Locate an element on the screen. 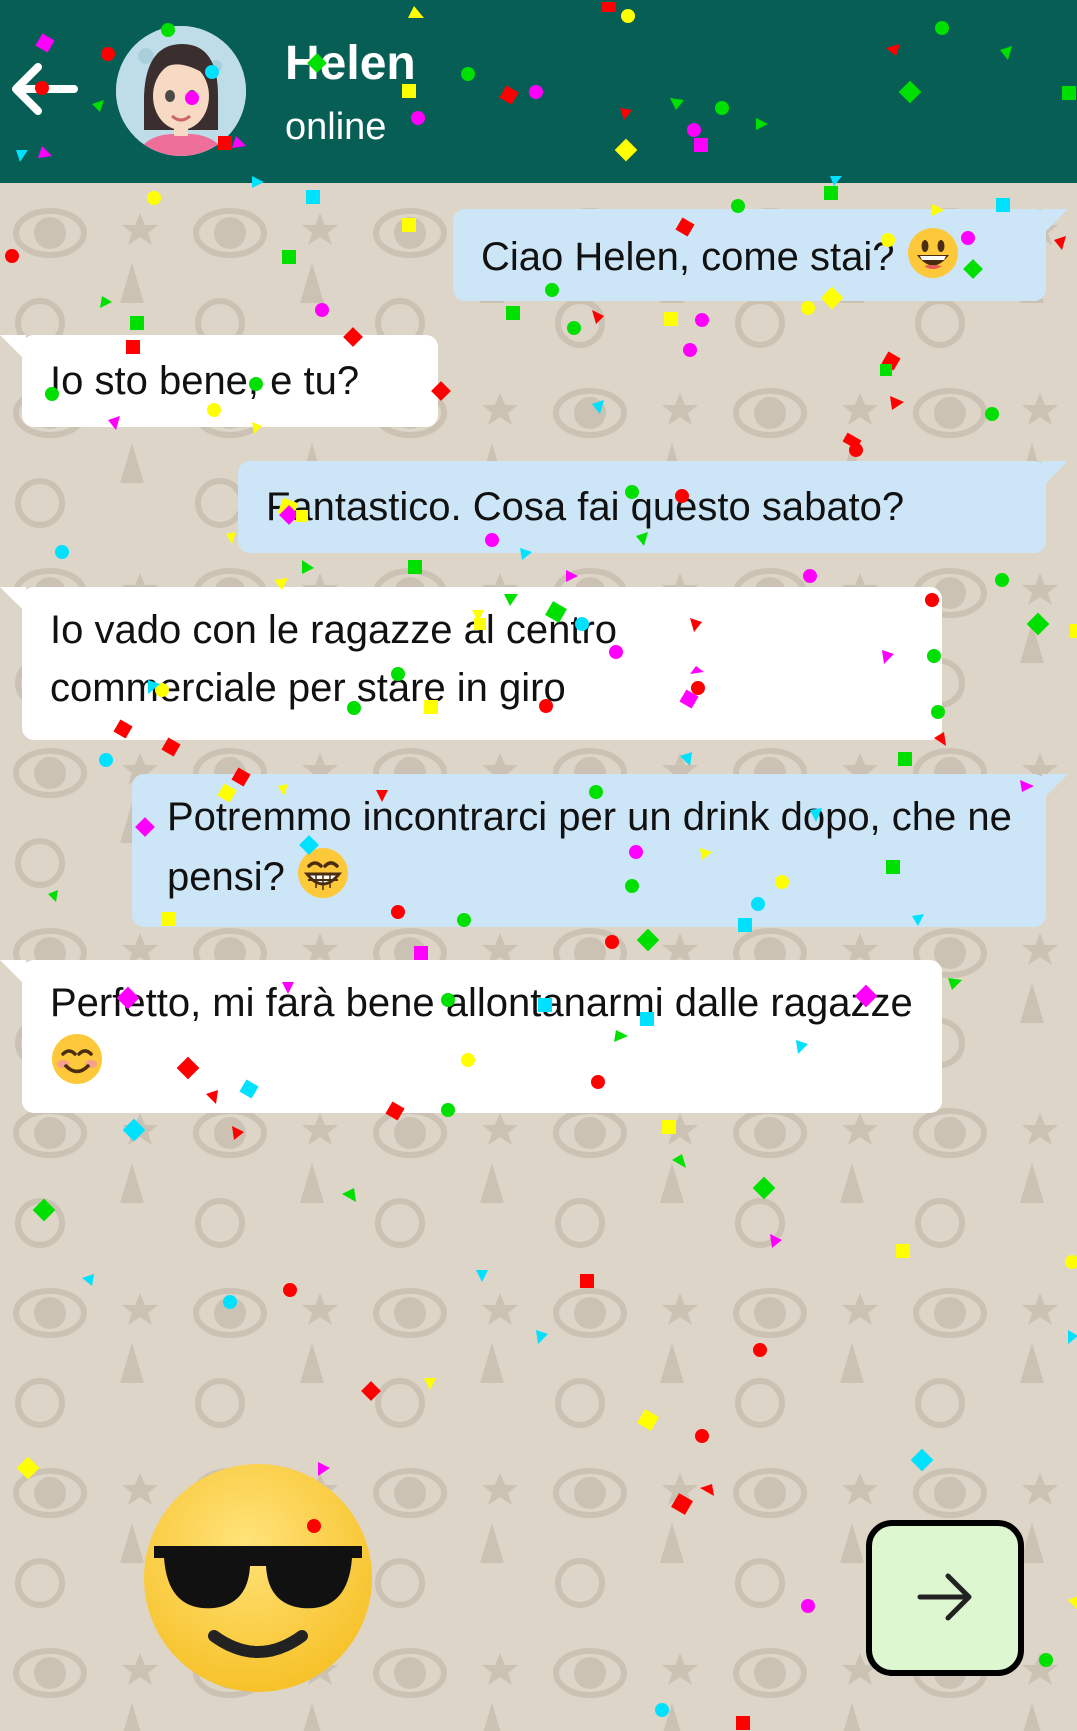 The width and height of the screenshot is (1077, 1731). avatar-image is located at coordinates (181, 91).